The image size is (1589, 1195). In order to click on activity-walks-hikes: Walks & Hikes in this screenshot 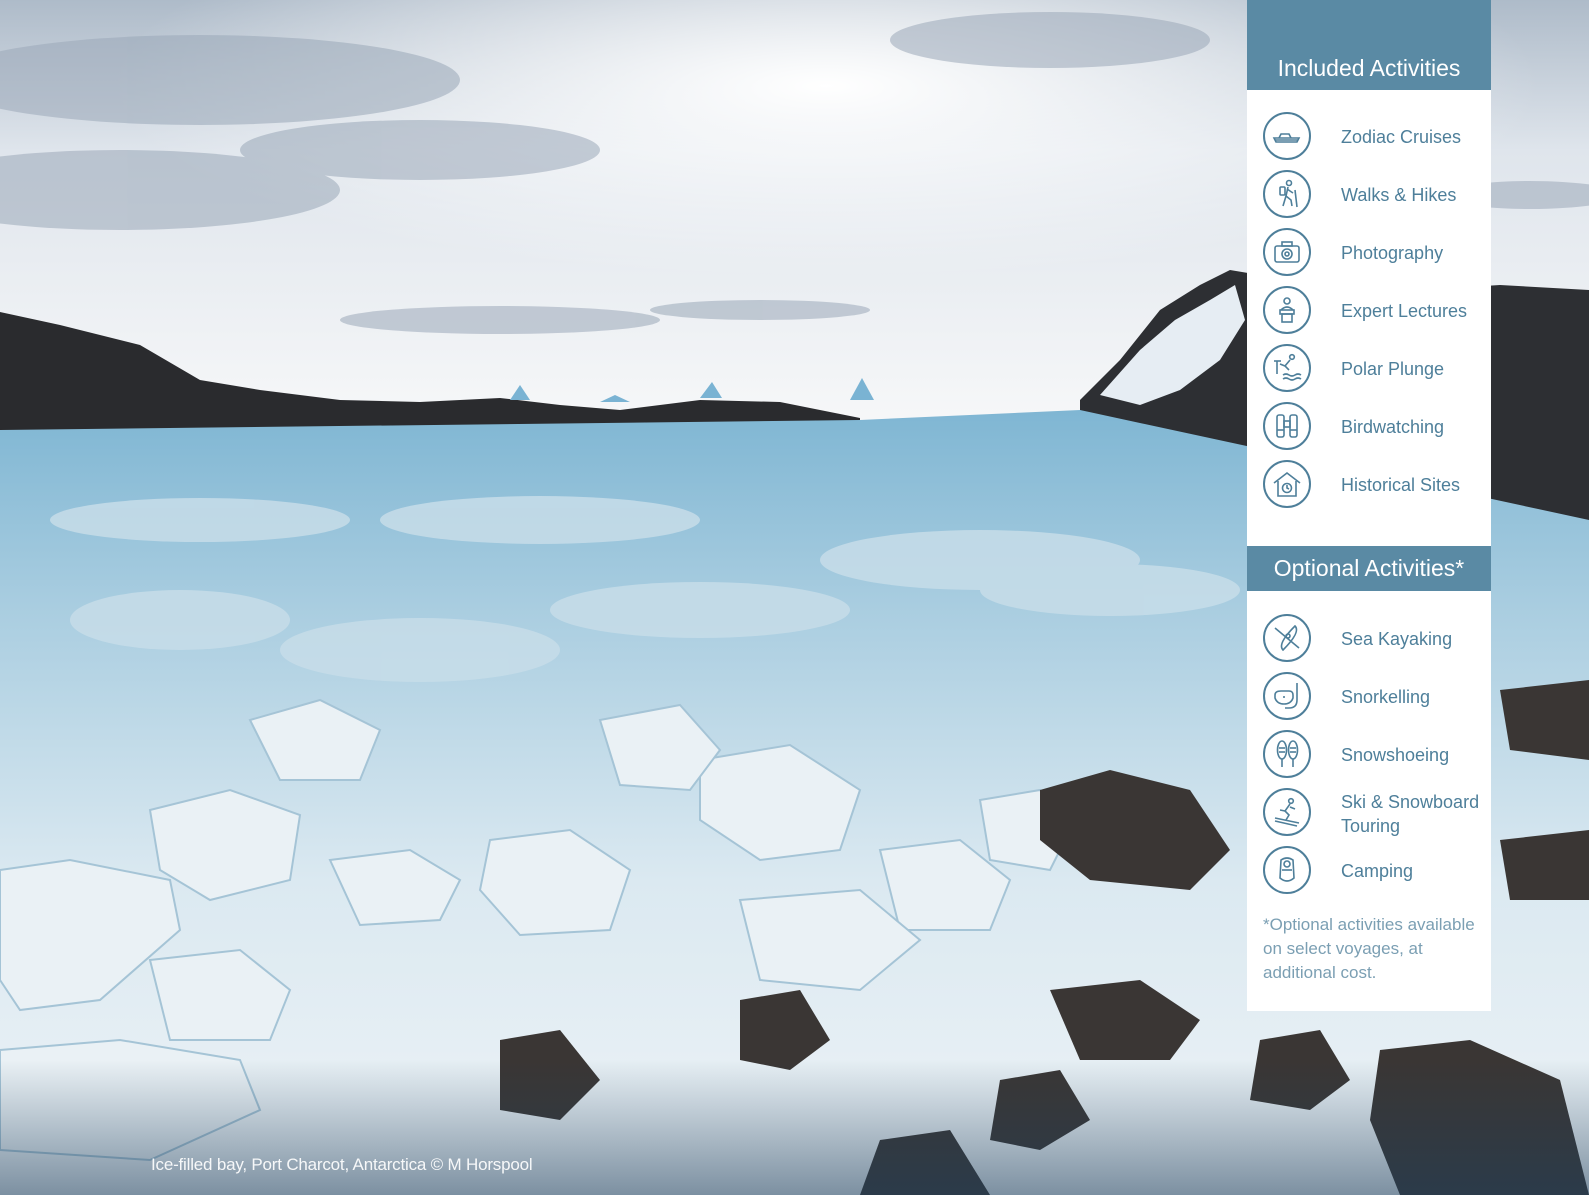, I will do `click(1377, 196)`.